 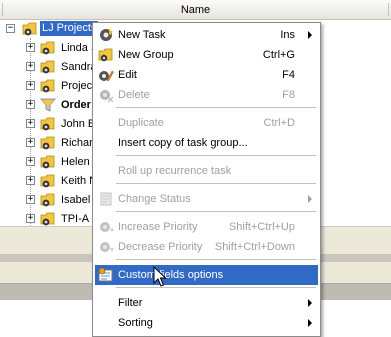 I want to click on menu-item-new-task: New Task Ins, so click(x=206, y=35).